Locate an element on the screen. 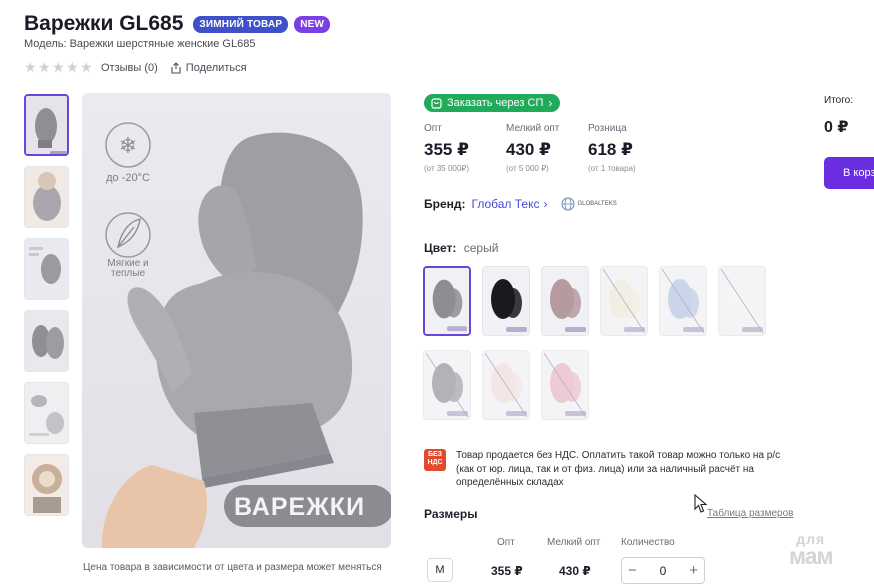  photo-soft-label: Мягкие и теплые is located at coordinates (128, 268).